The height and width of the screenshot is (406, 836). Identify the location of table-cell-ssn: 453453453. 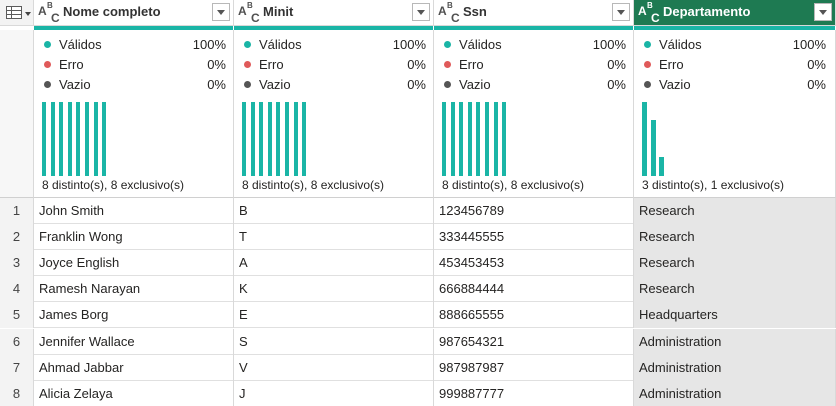
(534, 263).